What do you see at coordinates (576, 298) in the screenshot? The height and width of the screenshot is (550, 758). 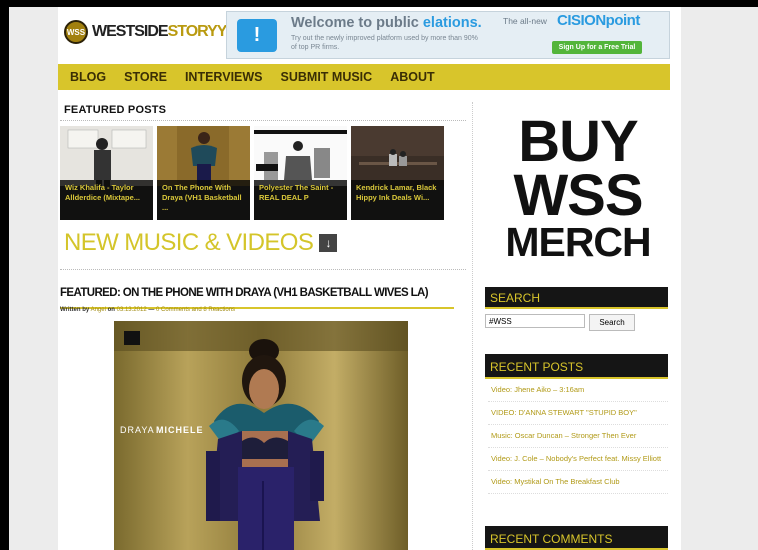 I see `search-widget-heading: SEARCH` at bounding box center [576, 298].